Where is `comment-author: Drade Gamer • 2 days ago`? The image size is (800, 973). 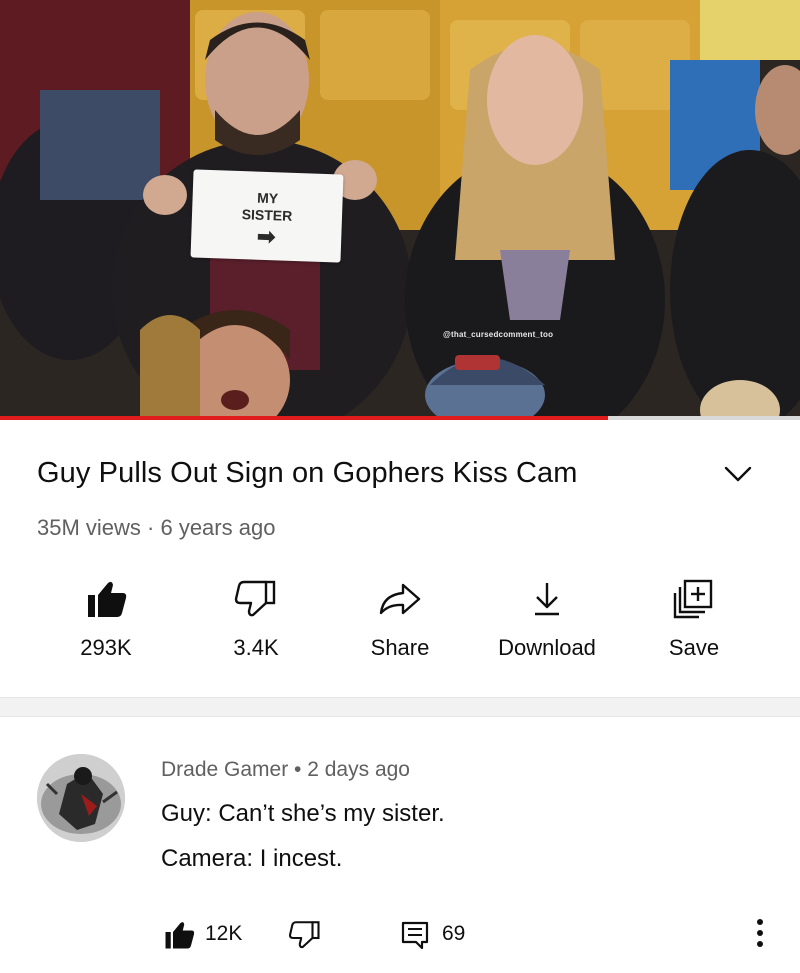
comment-author: Drade Gamer • 2 days ago is located at coordinates (285, 770).